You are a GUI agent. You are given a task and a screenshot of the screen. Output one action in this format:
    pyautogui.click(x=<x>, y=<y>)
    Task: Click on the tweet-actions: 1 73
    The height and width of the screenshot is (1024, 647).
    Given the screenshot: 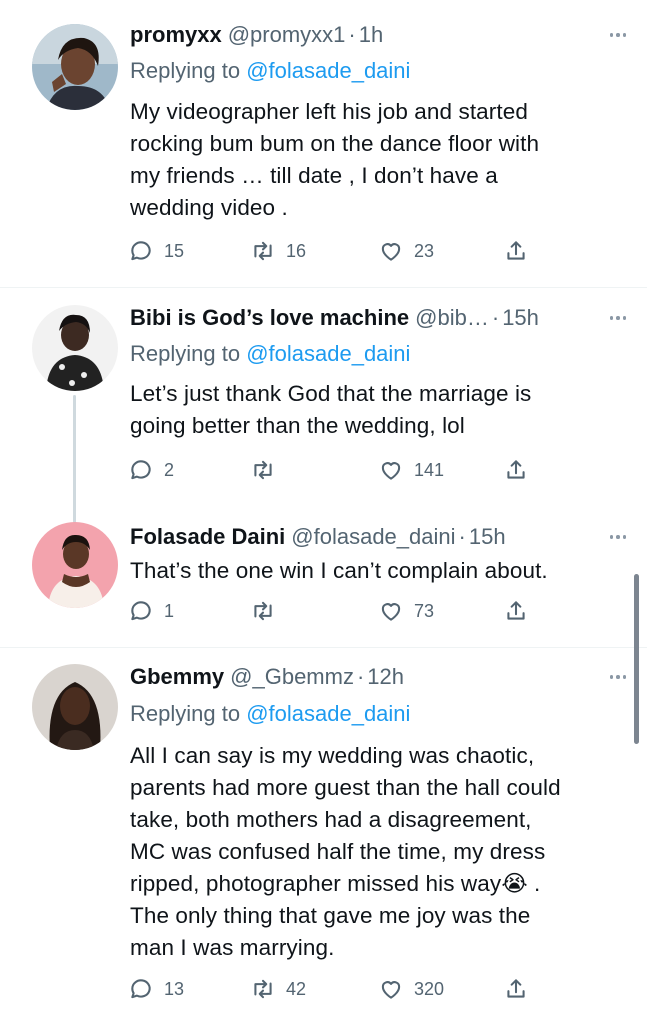 What is the action you would take?
    pyautogui.click(x=338, y=611)
    